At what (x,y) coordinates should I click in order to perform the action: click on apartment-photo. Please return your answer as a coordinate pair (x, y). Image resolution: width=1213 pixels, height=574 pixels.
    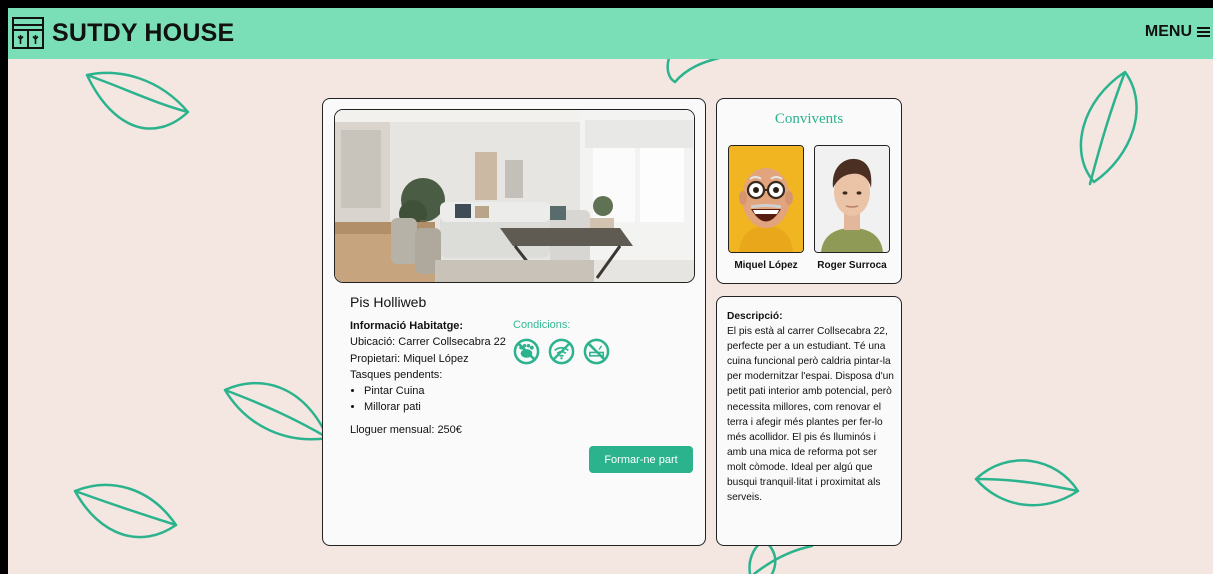
    Looking at the image, I should click on (514, 196).